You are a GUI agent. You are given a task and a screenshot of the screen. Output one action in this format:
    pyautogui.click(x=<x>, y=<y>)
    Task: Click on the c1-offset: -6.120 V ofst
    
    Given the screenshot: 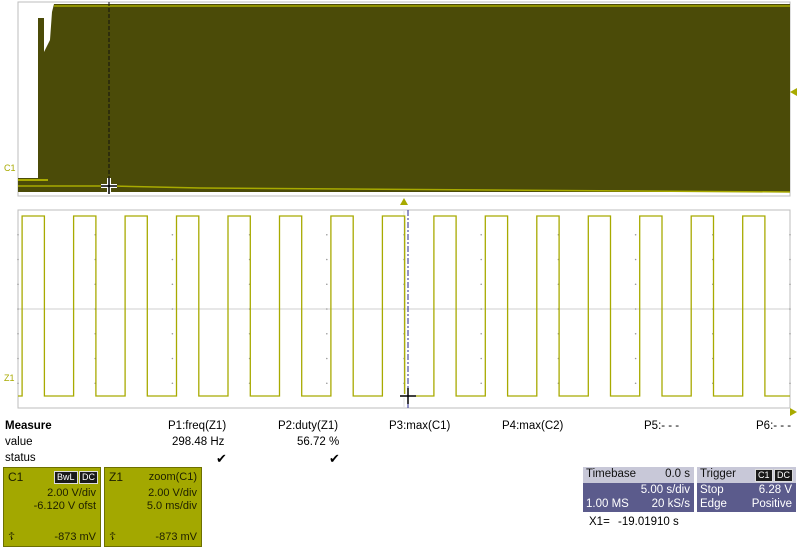 What is the action you would take?
    pyautogui.click(x=64, y=506)
    